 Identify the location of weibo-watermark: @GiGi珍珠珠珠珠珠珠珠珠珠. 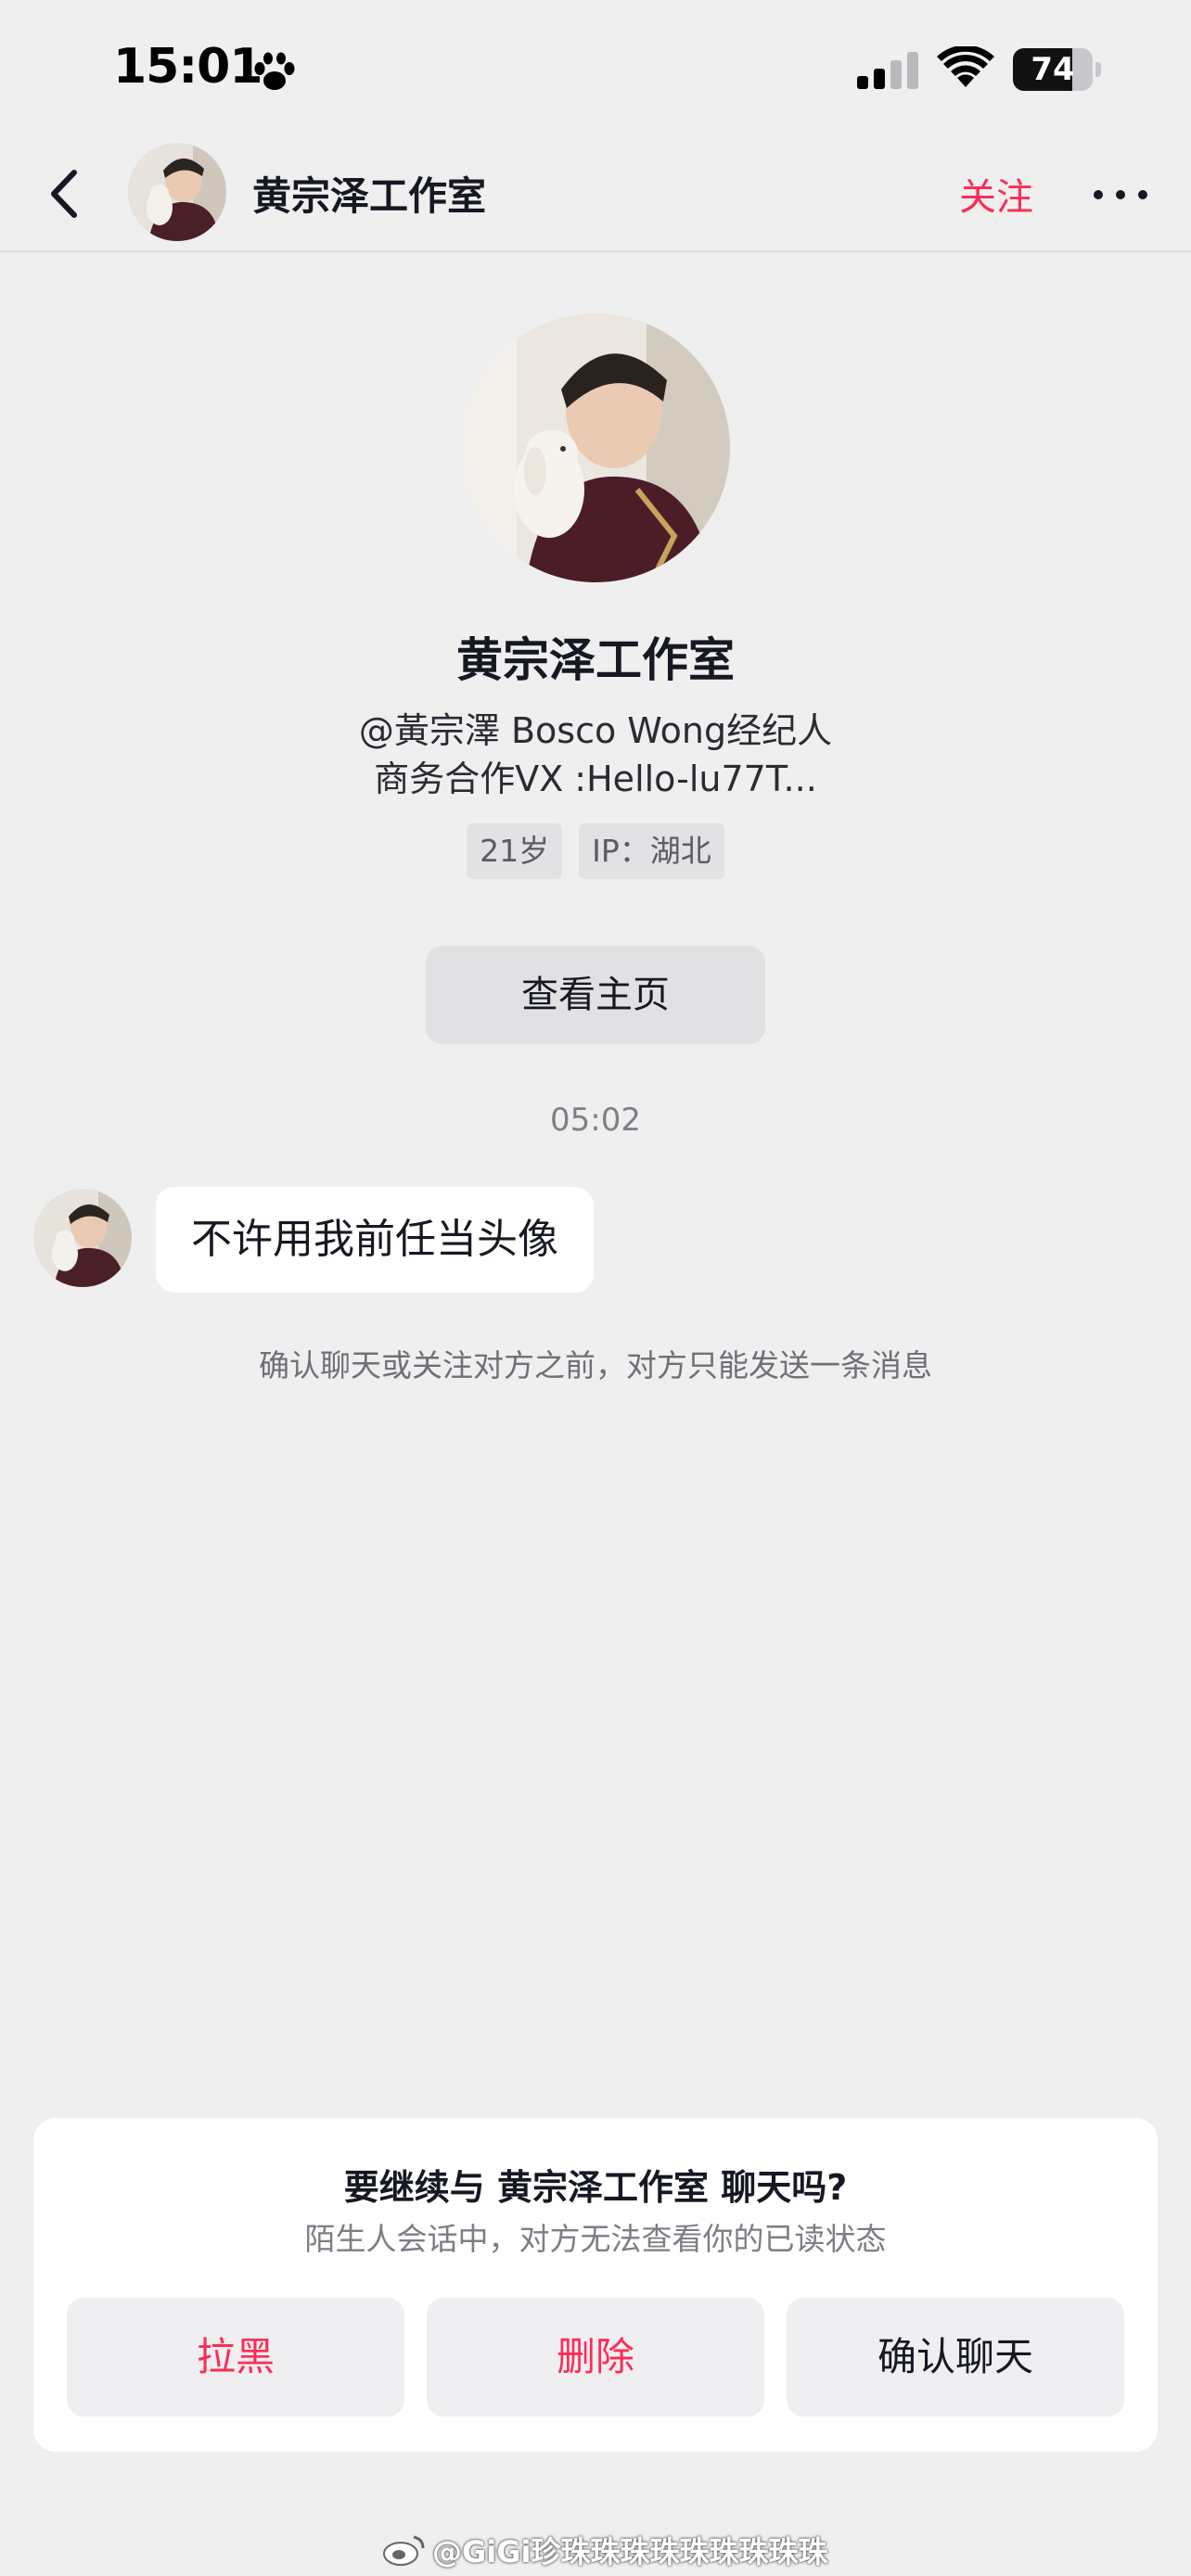
(604, 2550).